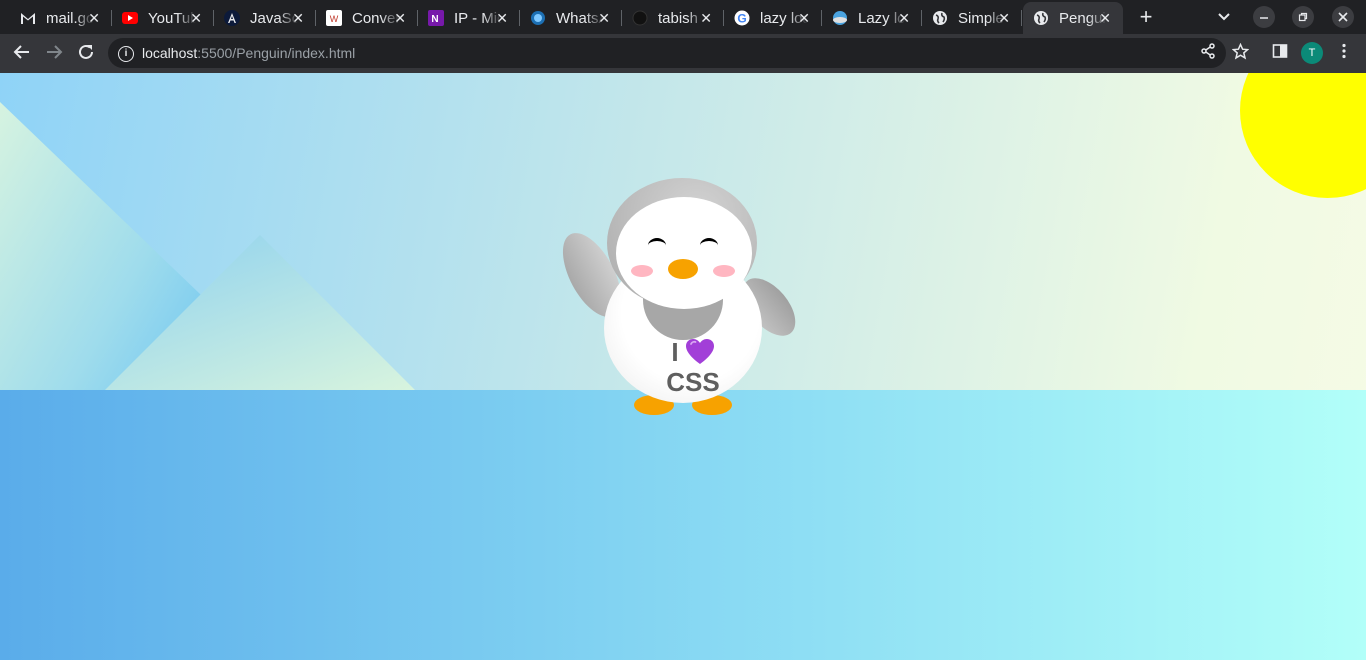 The width and height of the screenshot is (1366, 660). Describe the element at coordinates (773, 18) in the screenshot. I see `tab-google-search: G lazy loading ✕` at that location.